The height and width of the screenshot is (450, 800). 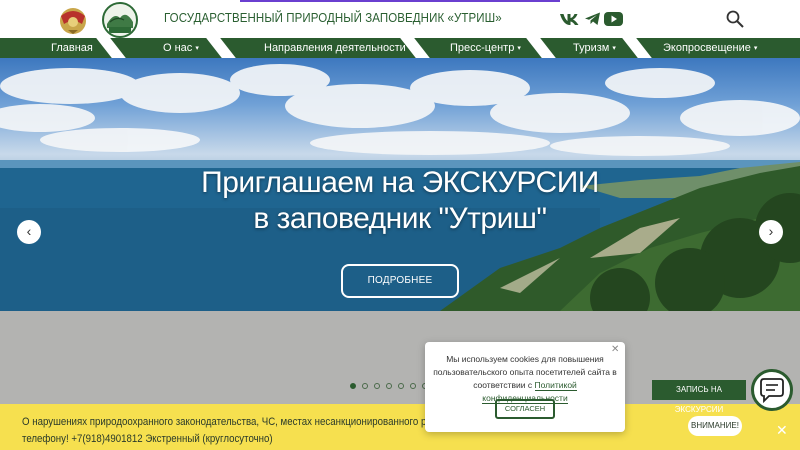 I want to click on slider-next-button: ›, so click(x=771, y=232).